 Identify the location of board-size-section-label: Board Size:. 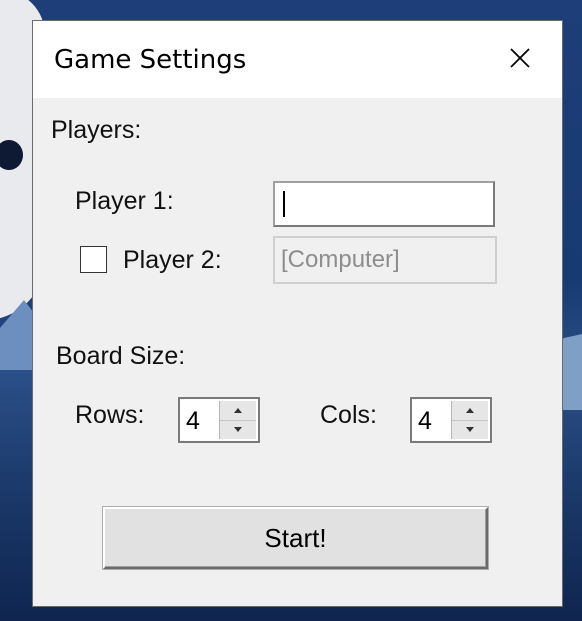
(121, 356).